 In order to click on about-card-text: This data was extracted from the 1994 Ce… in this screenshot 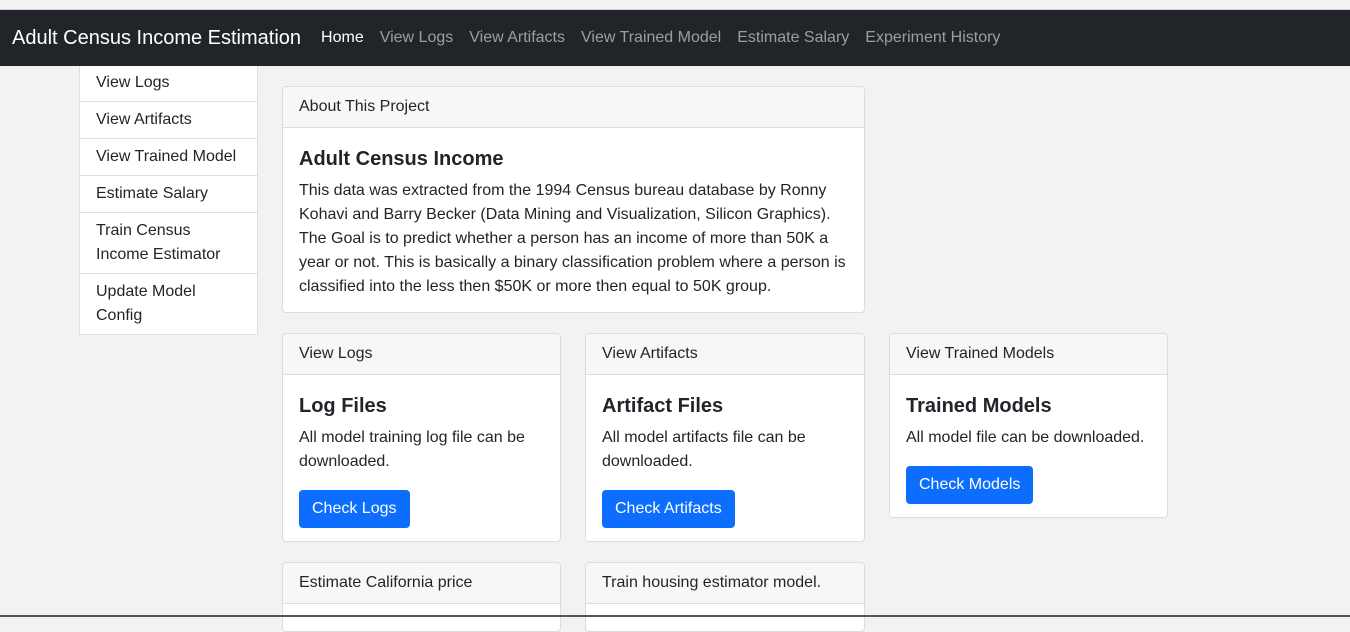, I will do `click(572, 238)`.